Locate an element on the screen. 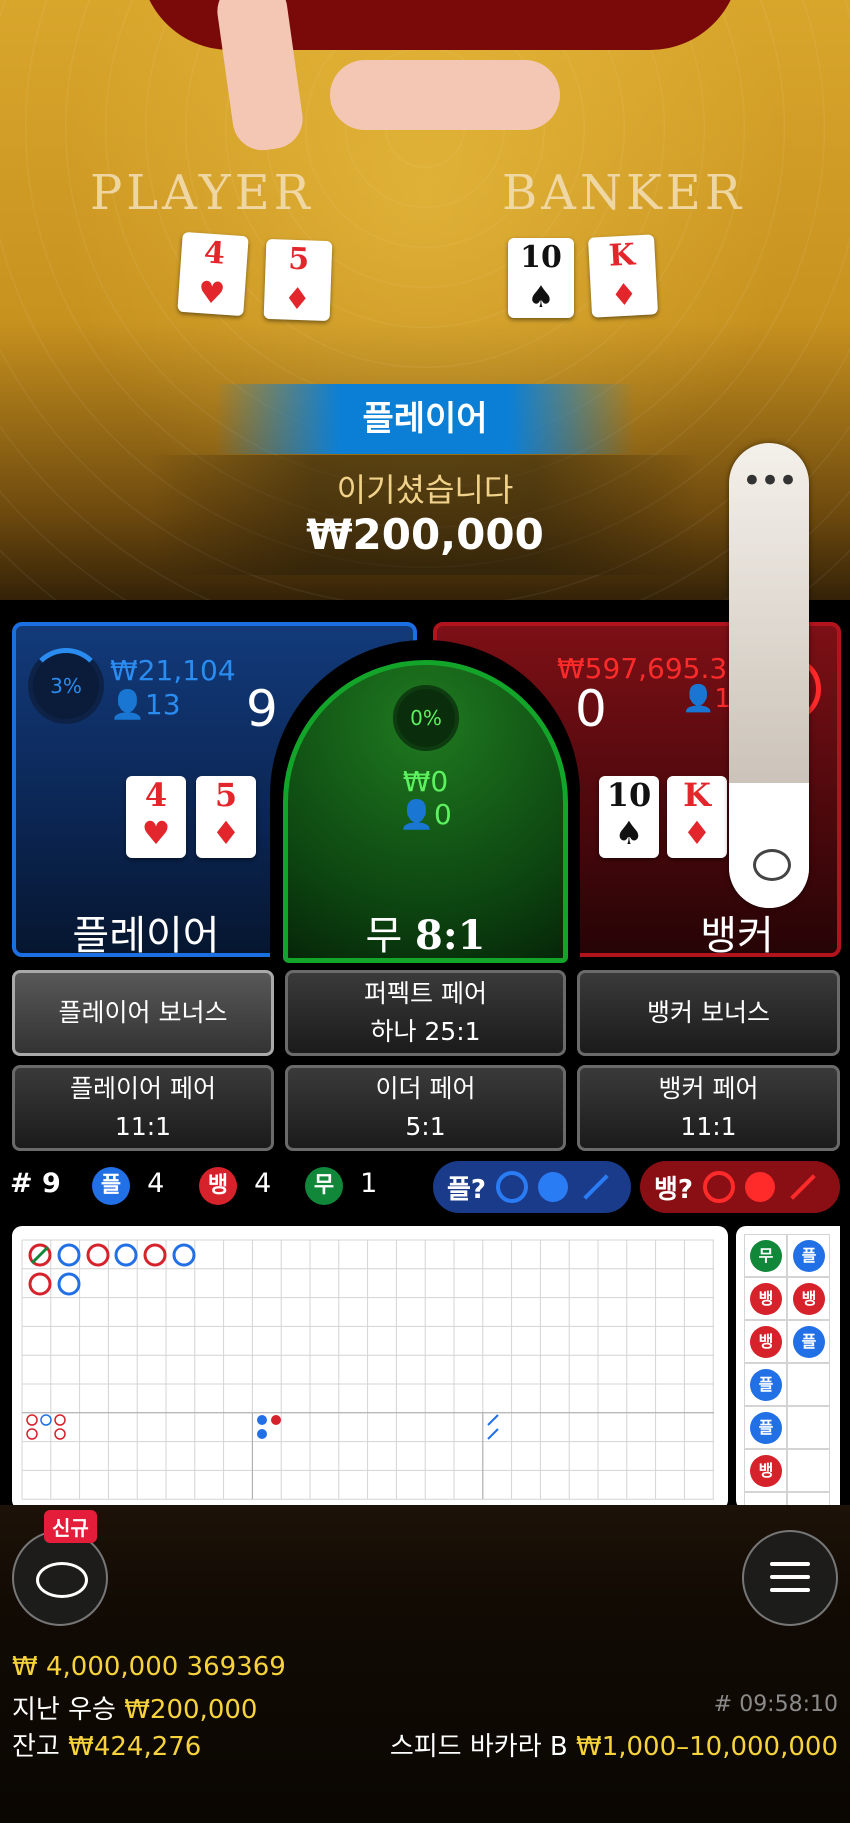  chat-button is located at coordinates (60, 1578).